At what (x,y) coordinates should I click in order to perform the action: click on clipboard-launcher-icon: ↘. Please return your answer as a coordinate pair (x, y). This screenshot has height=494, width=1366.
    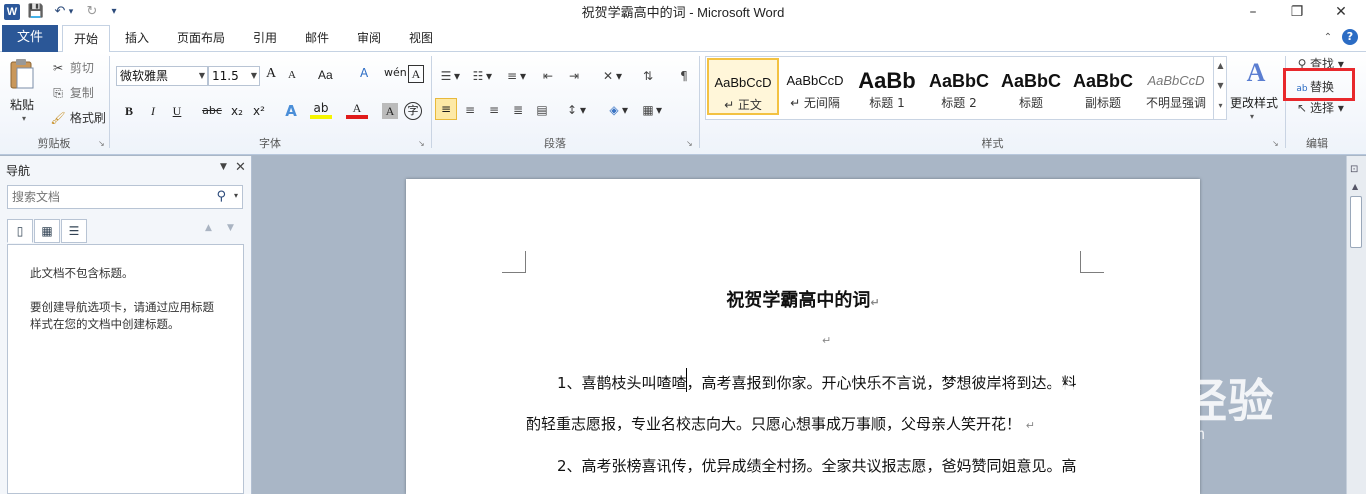
    Looking at the image, I should click on (103, 144).